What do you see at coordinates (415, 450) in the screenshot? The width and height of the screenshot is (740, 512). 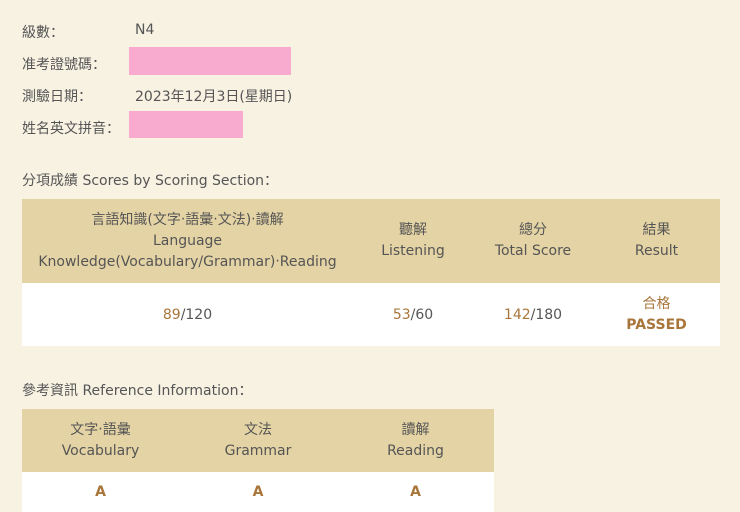 I see `header-reading-en: Reading` at bounding box center [415, 450].